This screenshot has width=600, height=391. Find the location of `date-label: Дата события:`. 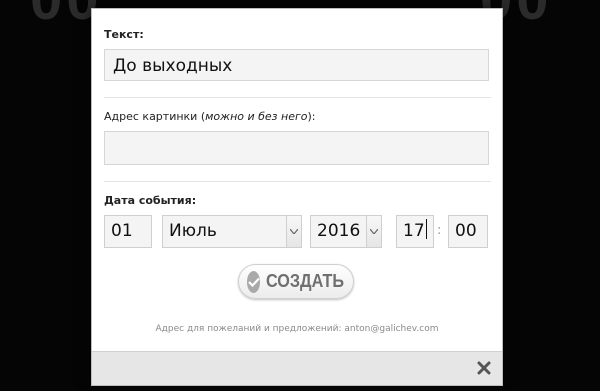

date-label: Дата события: is located at coordinates (150, 200).